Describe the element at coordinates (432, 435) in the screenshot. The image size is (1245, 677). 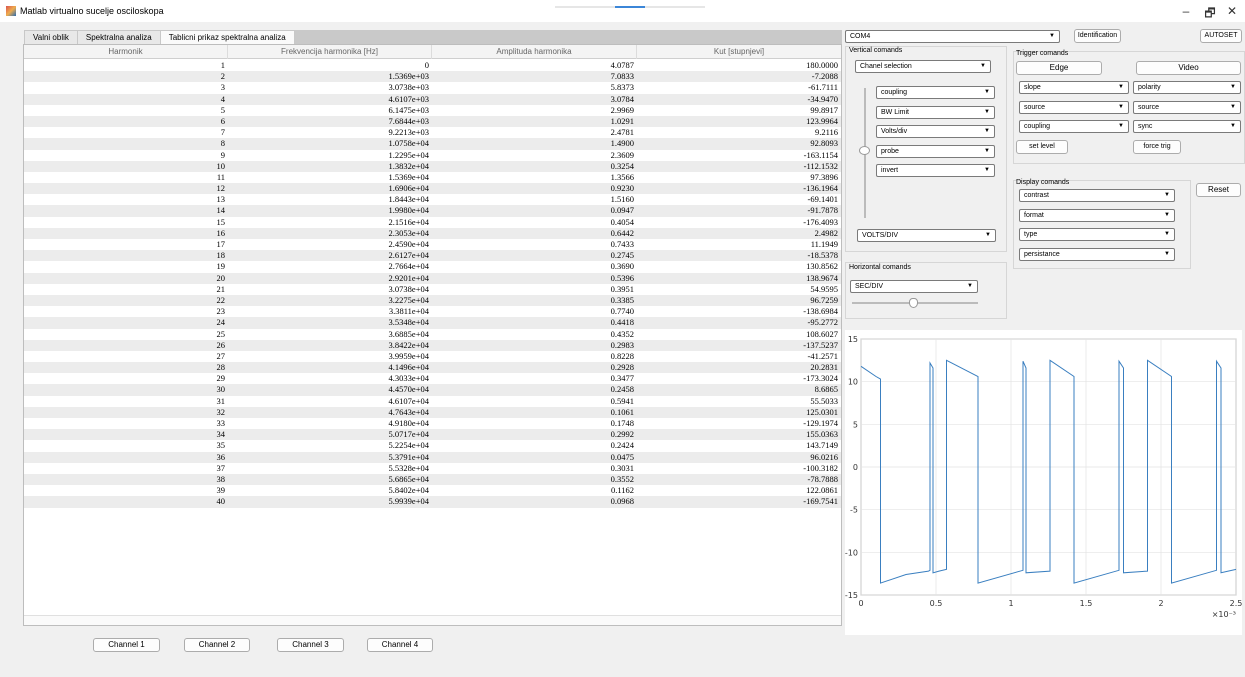
I see `table-row: 34 5.0717e+04 0.2992 155.0363` at that location.